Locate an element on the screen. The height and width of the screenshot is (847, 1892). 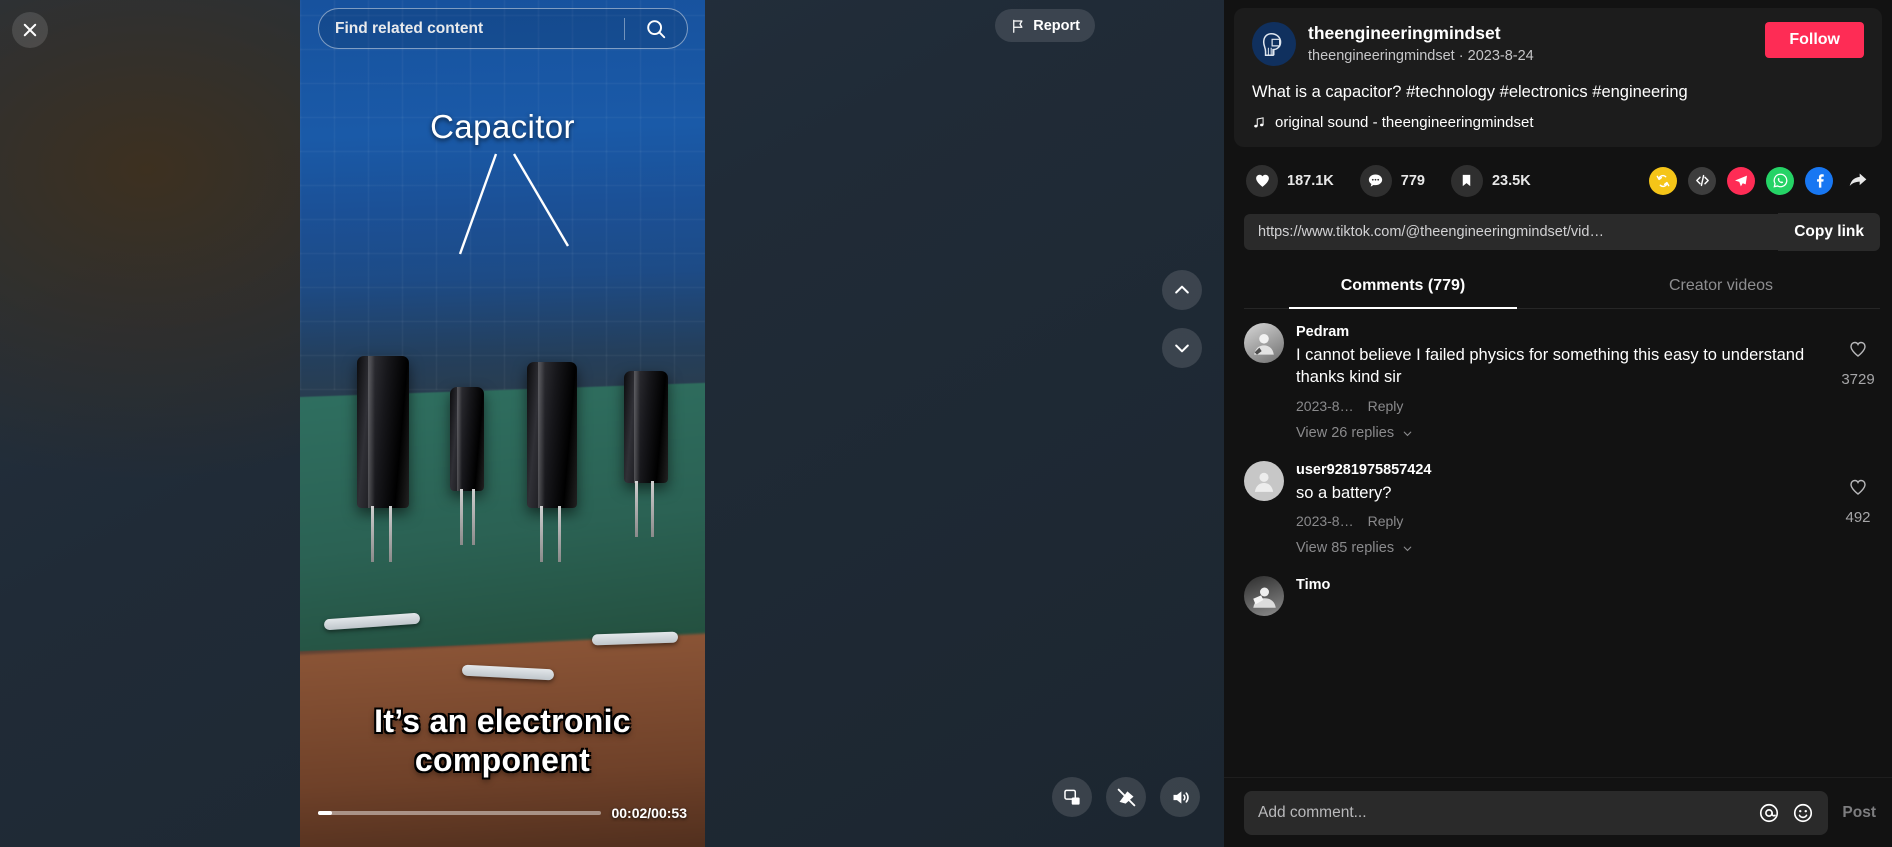
view-replies-button: View 26 replies is located at coordinates (1560, 433).